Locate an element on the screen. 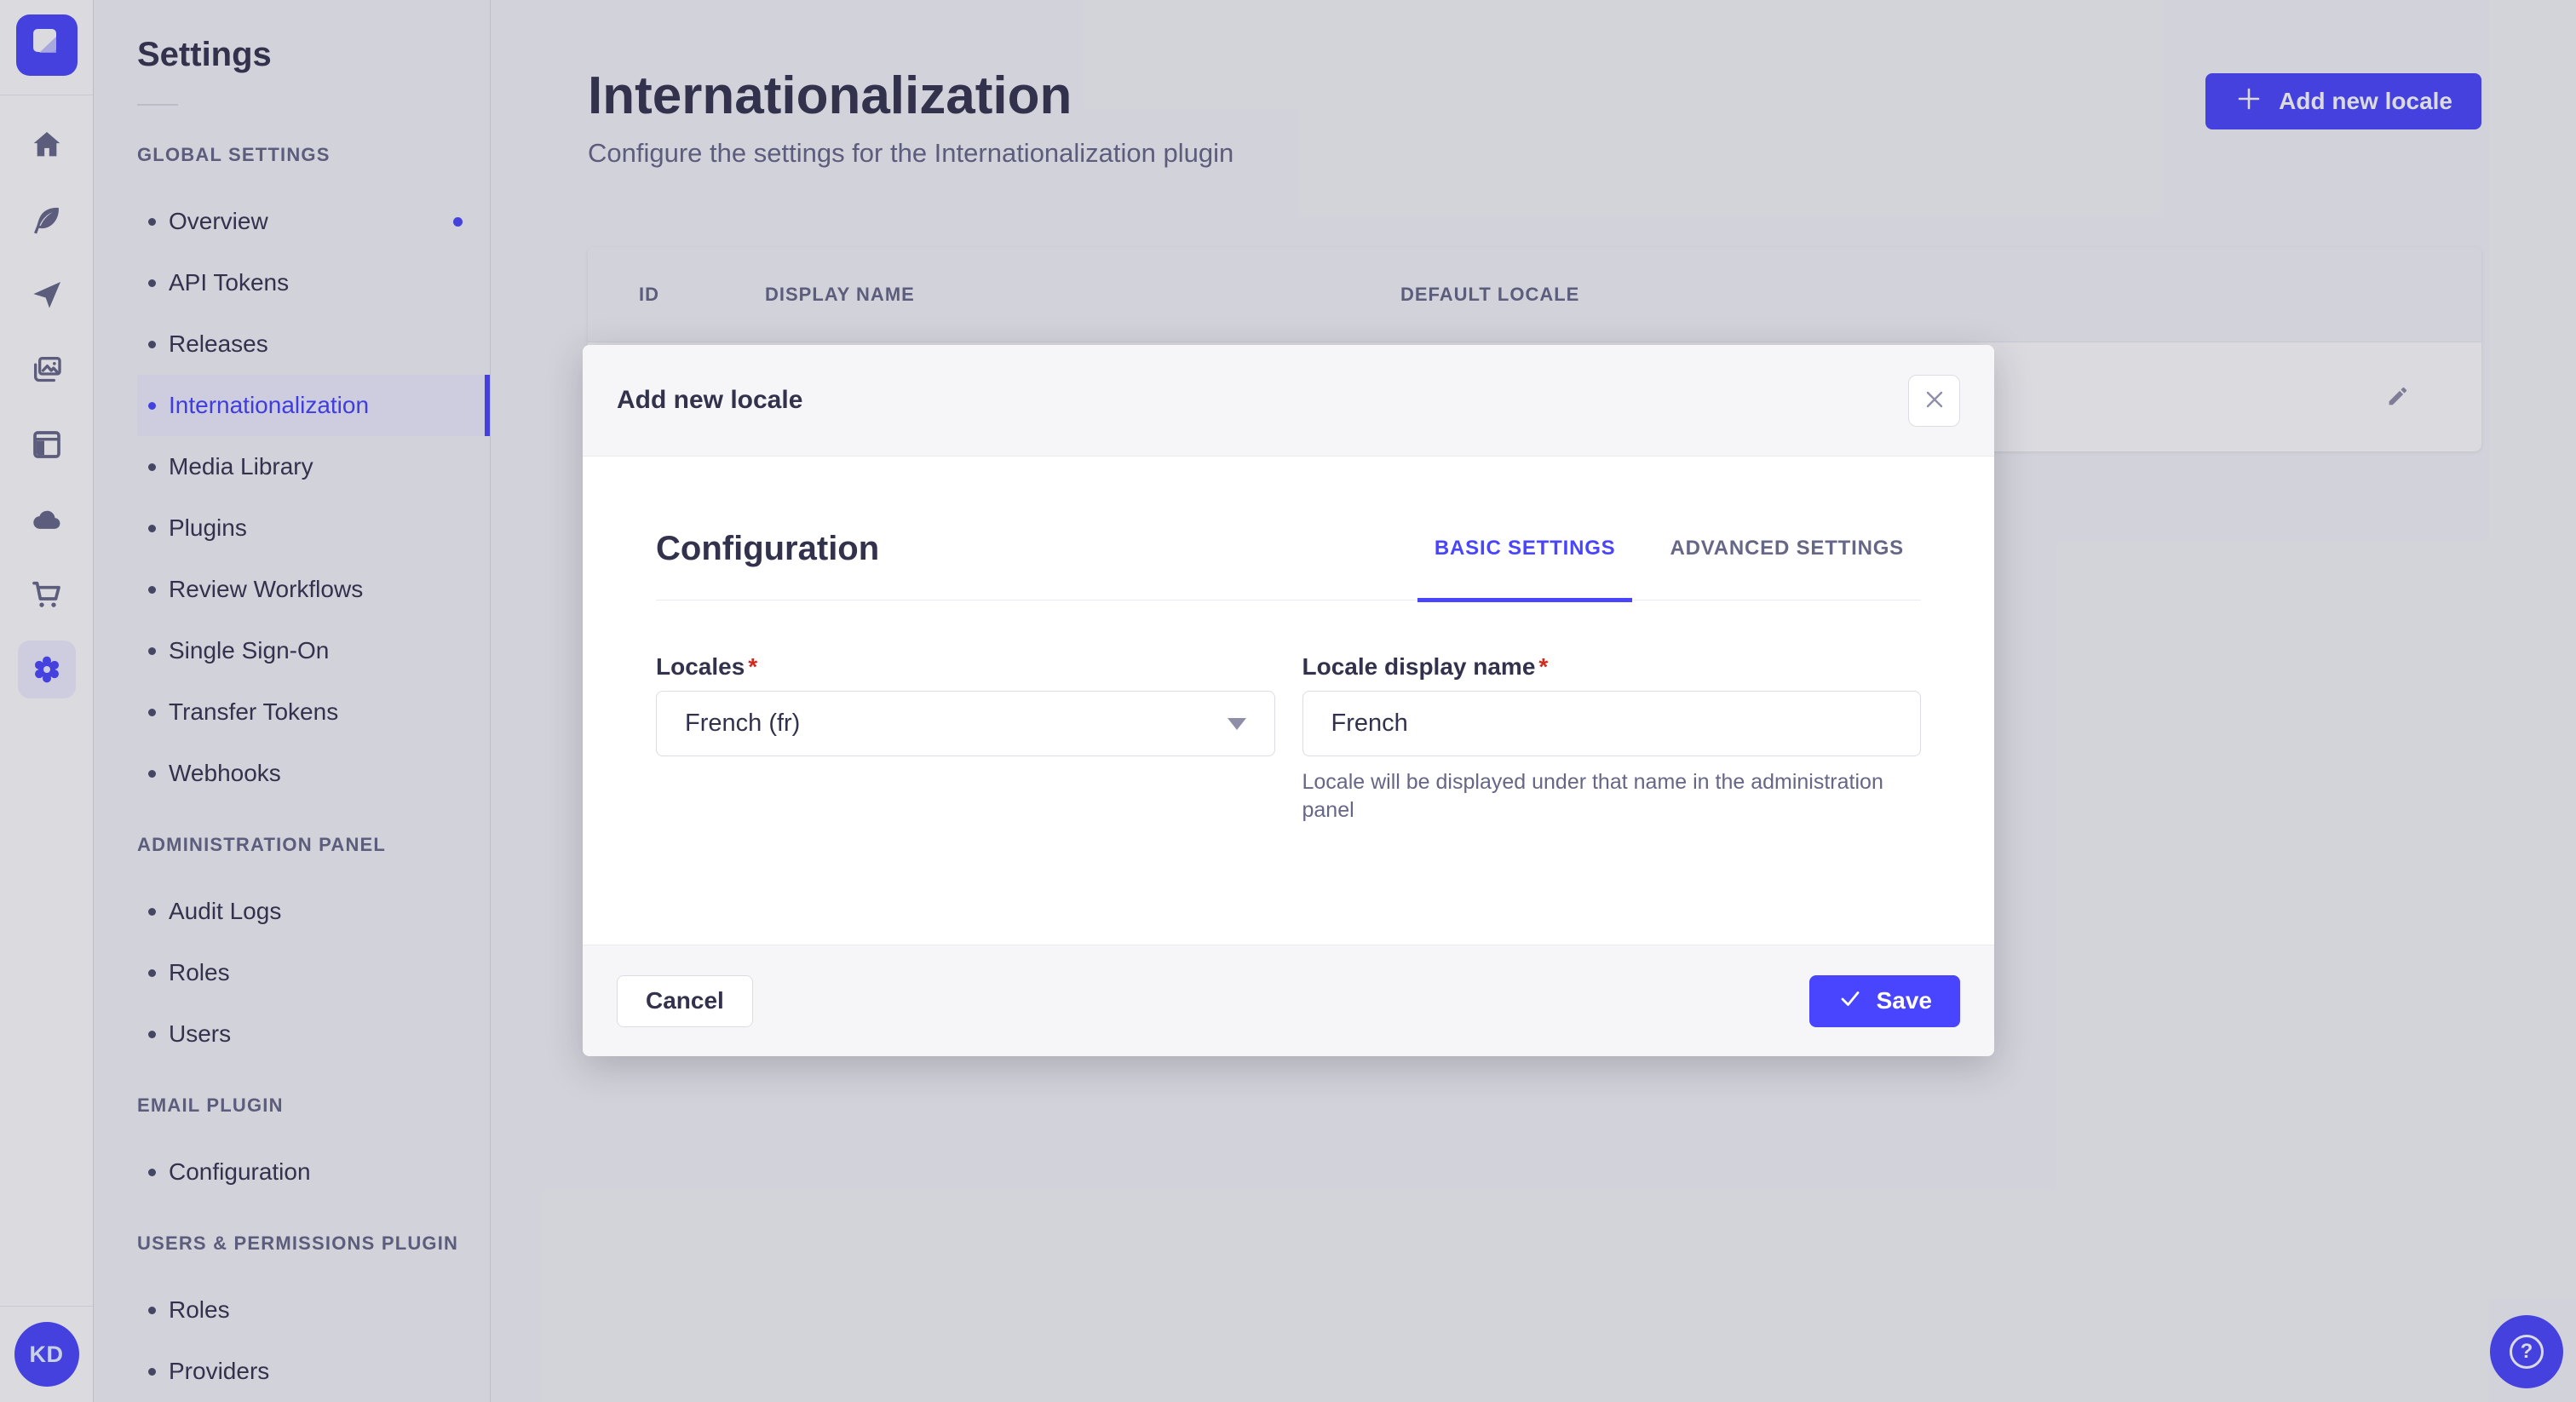 This screenshot has width=2576, height=1402. locales-select: French (fr) is located at coordinates (966, 723).